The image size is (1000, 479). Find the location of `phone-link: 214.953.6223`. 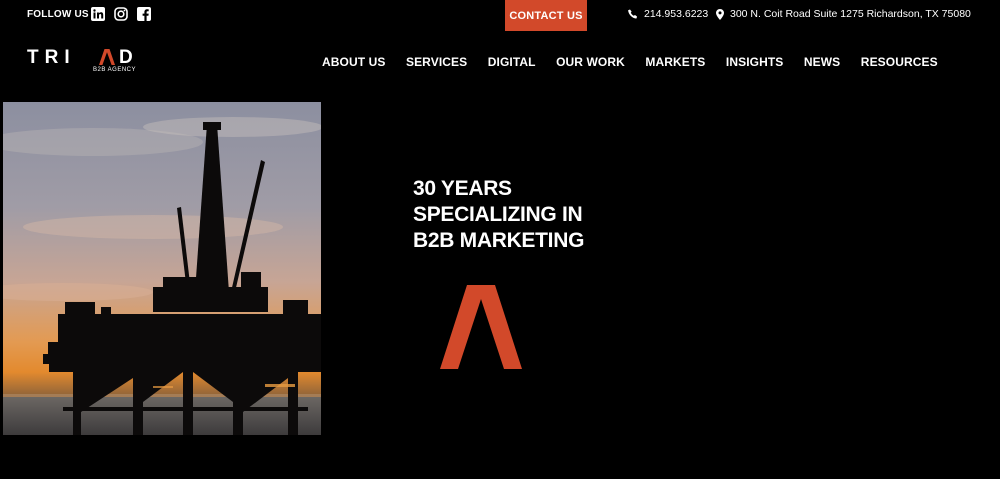

phone-link: 214.953.6223 is located at coordinates (668, 14).